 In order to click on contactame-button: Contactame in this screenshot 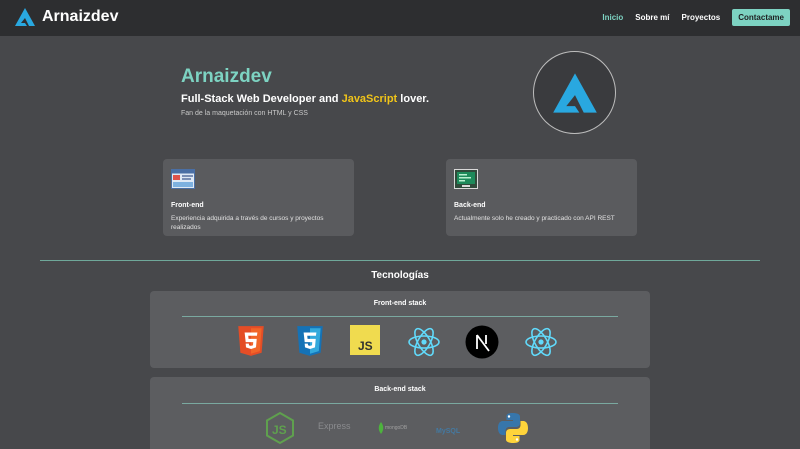, I will do `click(761, 17)`.